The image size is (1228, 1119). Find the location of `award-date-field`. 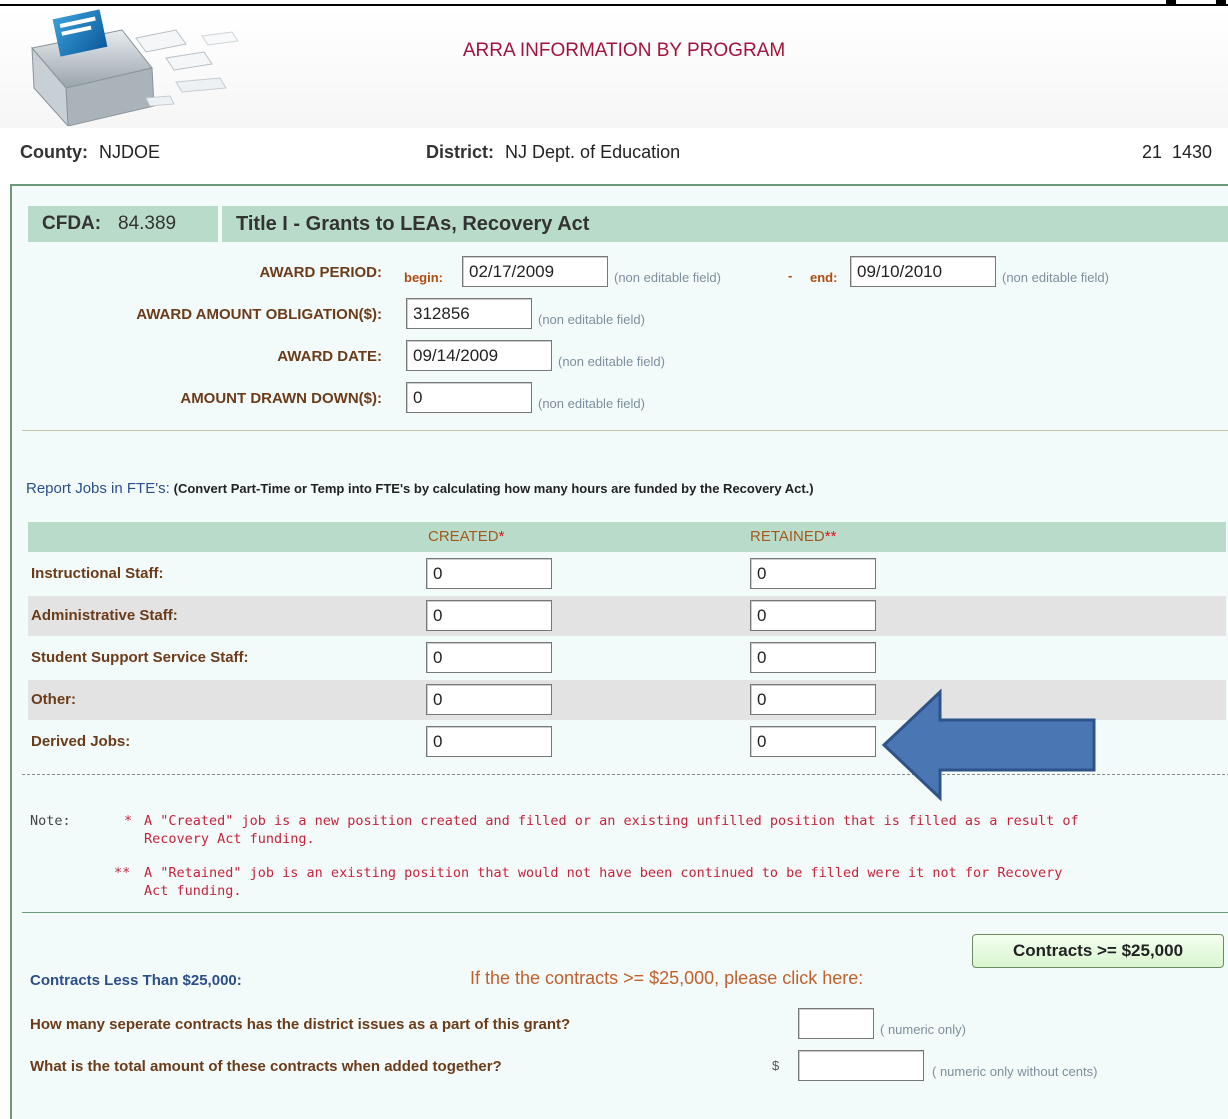

award-date-field is located at coordinates (479, 355).